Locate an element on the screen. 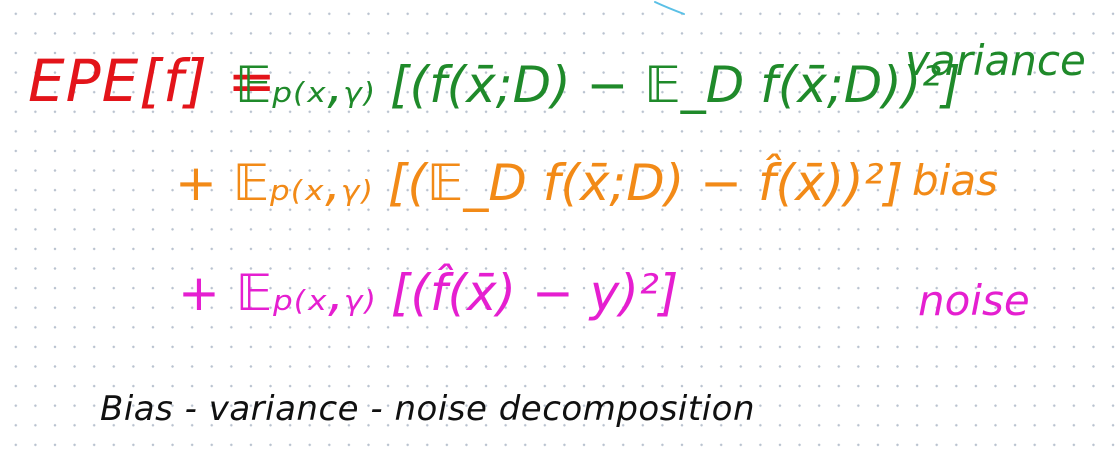 This screenshot has height=451, width=1115. decomposition-caption: Bias - variance - noise decomposition is located at coordinates (427, 409).